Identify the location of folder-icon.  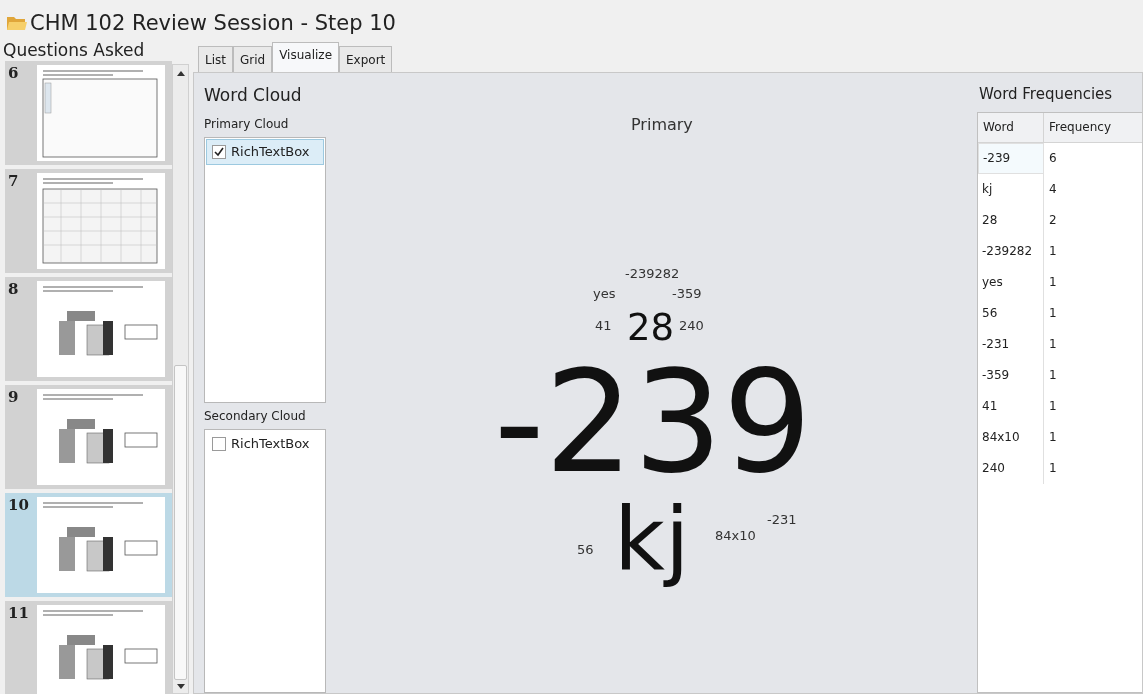
(17, 23).